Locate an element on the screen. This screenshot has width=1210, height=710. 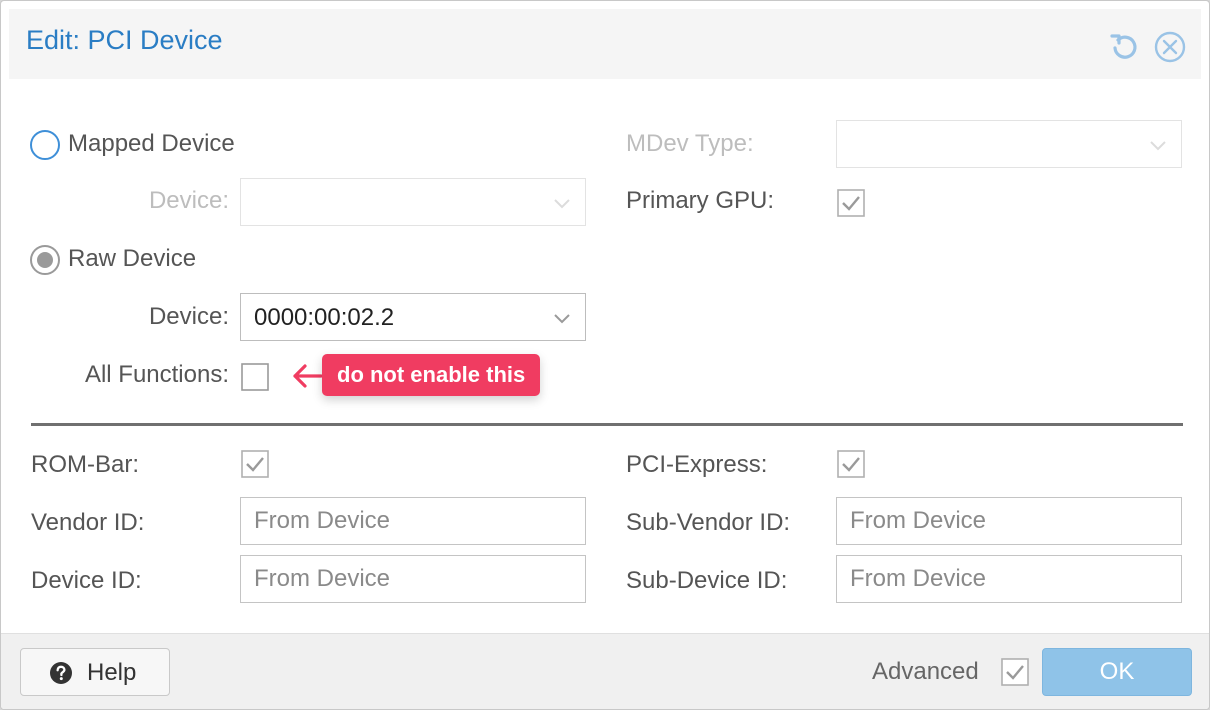
advanced-checkbox is located at coordinates (1015, 672).